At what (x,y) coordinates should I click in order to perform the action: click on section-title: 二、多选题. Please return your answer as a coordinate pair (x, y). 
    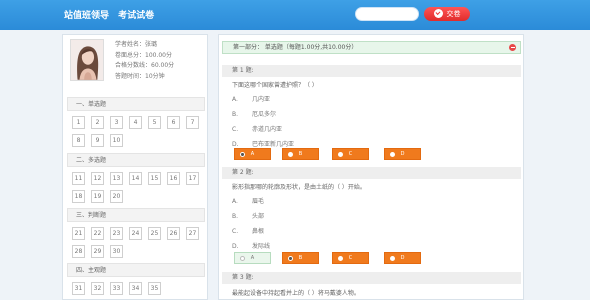
    Looking at the image, I should click on (136, 160).